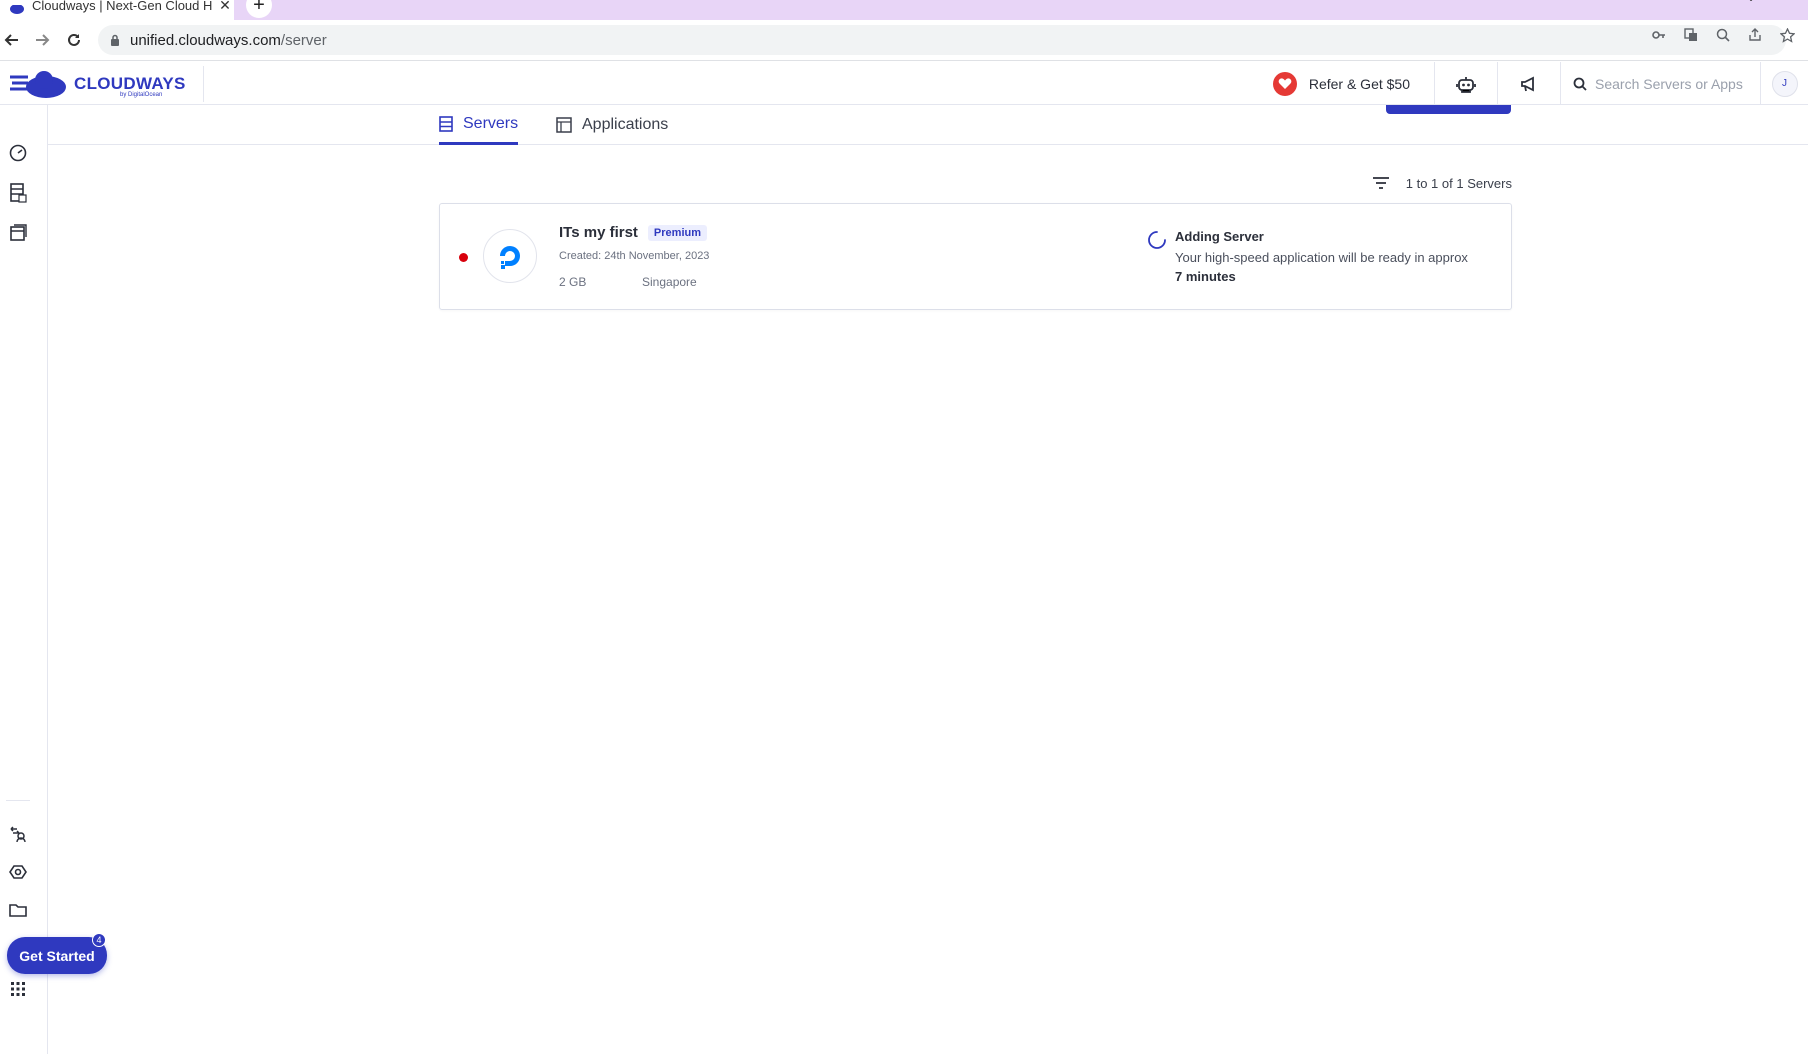 This screenshot has height=1054, width=1808. I want to click on refer-label: Refer & Get $50, so click(1359, 83).